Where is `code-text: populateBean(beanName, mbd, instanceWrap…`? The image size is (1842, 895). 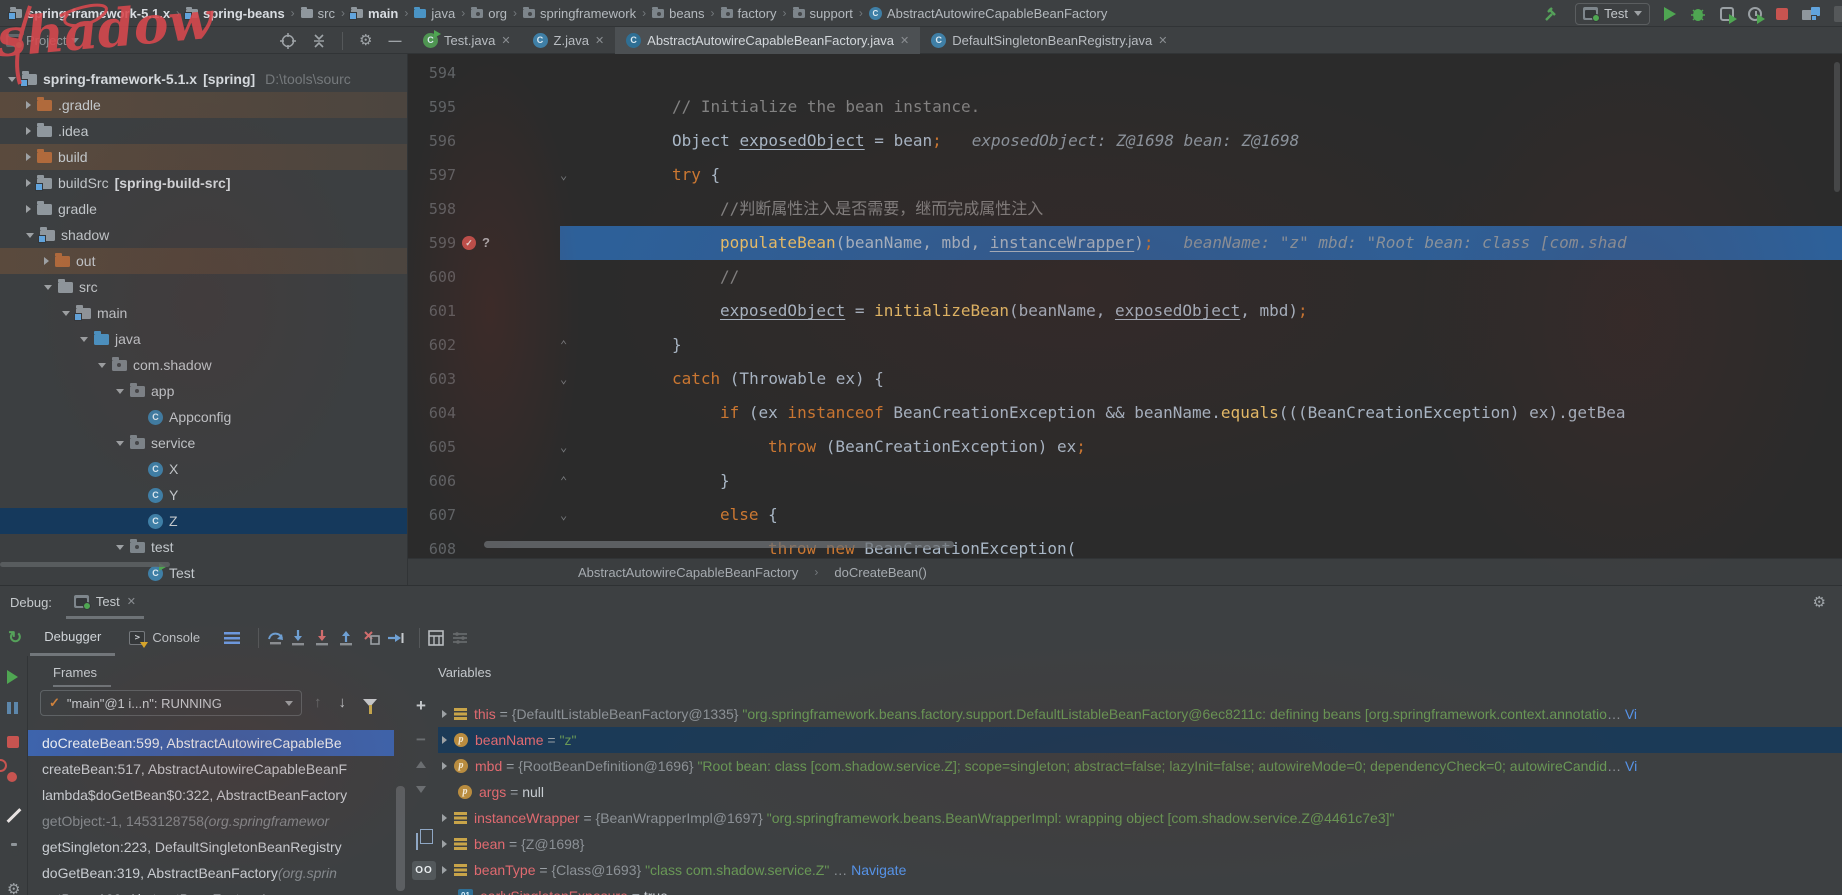 code-text: populateBean(beanName, mbd, instanceWrap… is located at coordinates (1209, 243).